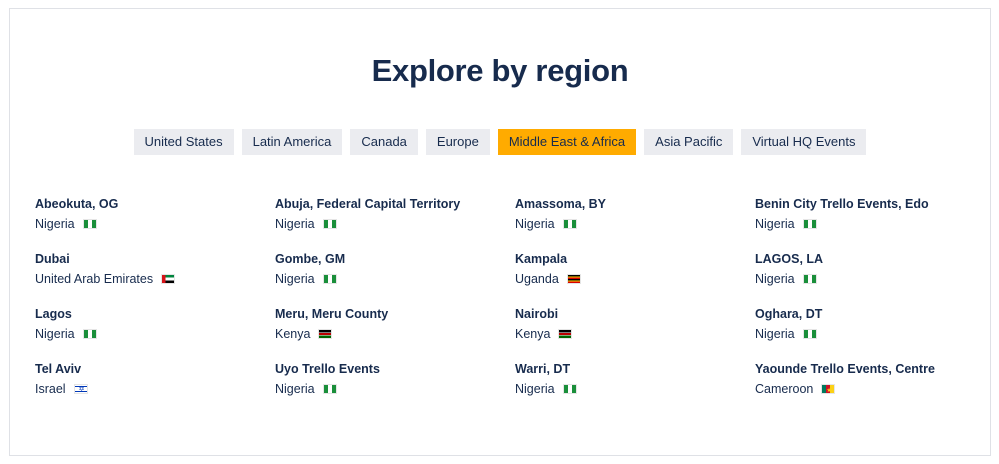  I want to click on event-name-link: Gombe, GM, so click(395, 259).